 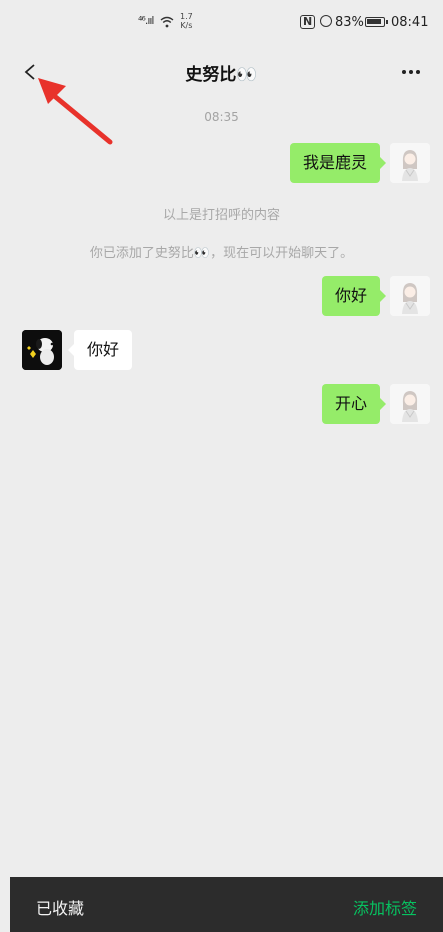 What do you see at coordinates (338, 163) in the screenshot?
I see `message-bubble-outgoing: 我是鹿灵` at bounding box center [338, 163].